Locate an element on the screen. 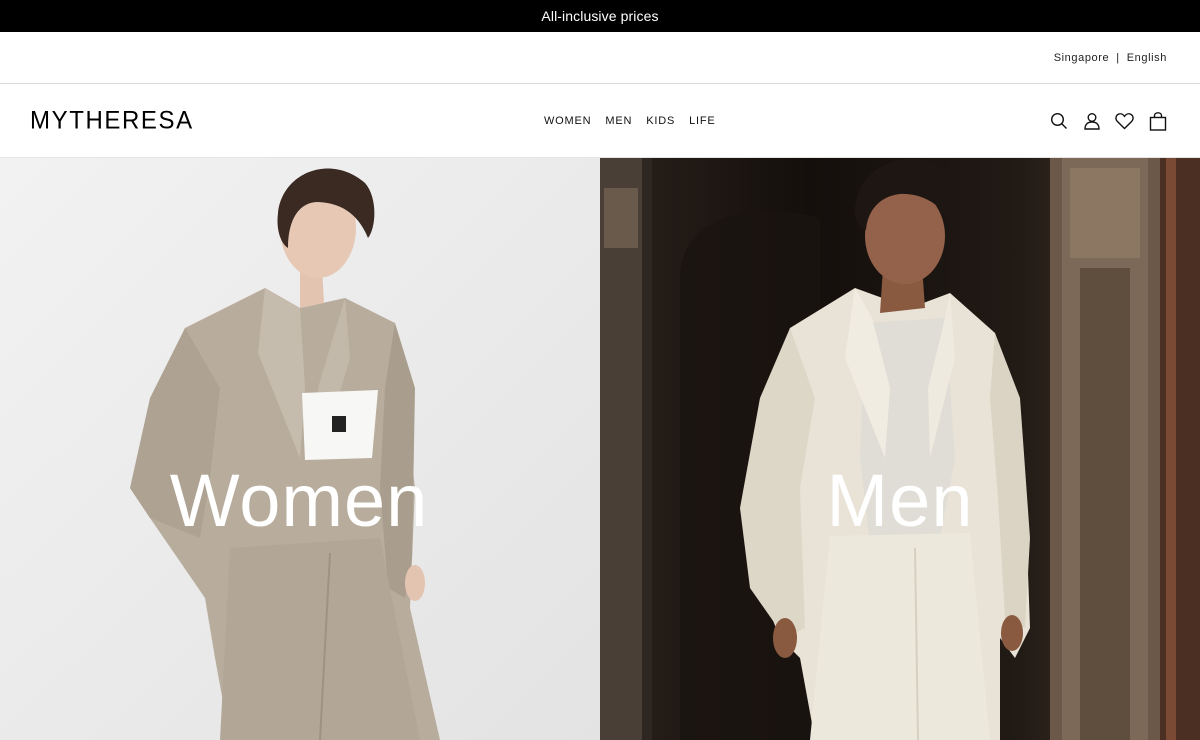 Image resolution: width=1200 pixels, height=740 pixels. nav-kids: KIDS is located at coordinates (660, 121).